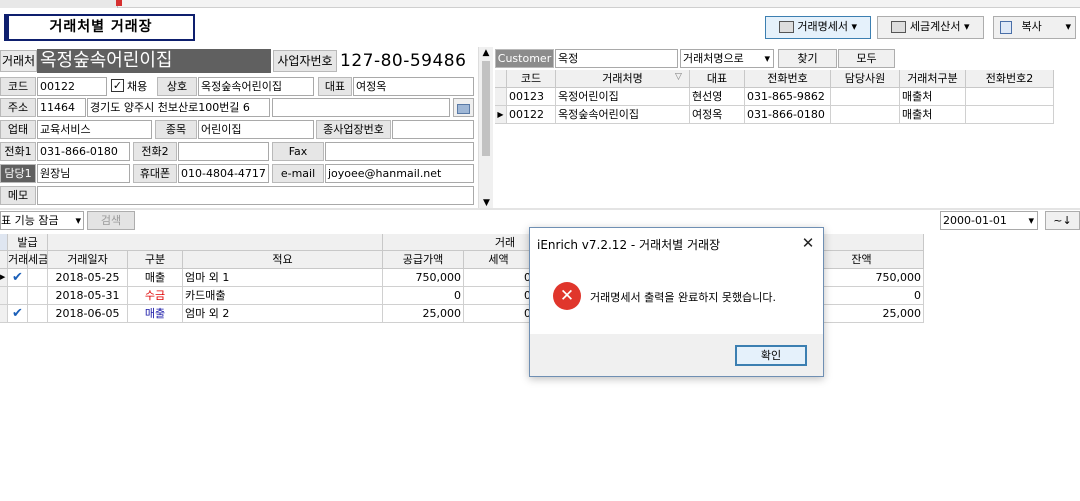 The height and width of the screenshot is (501, 1080). What do you see at coordinates (94, 129) in the screenshot?
I see `biztype-input: 교육서비스` at bounding box center [94, 129].